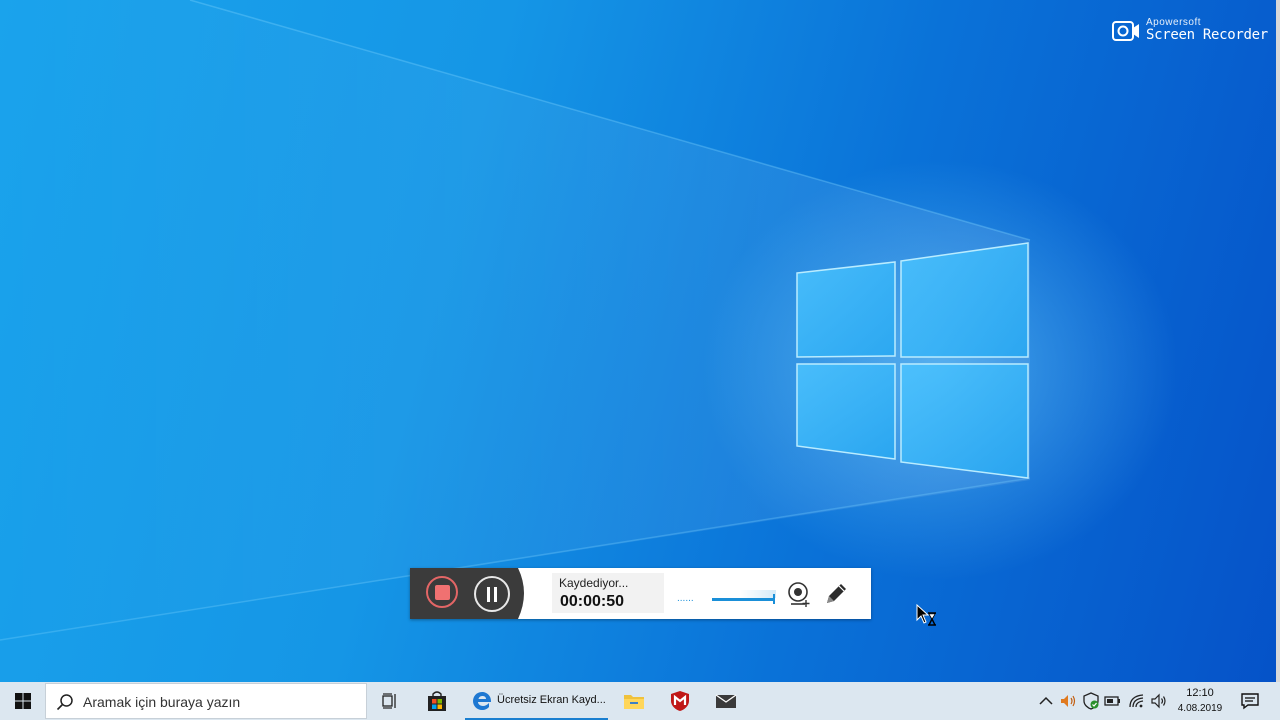 Image resolution: width=1280 pixels, height=720 pixels. What do you see at coordinates (592, 601) in the screenshot?
I see `recording-timer: 00:00:50` at bounding box center [592, 601].